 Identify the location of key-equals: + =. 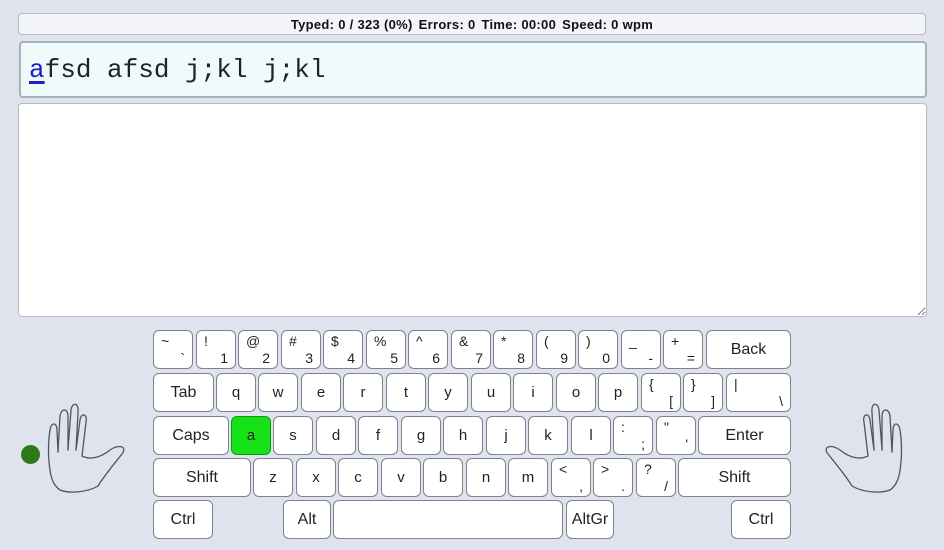
(683, 349).